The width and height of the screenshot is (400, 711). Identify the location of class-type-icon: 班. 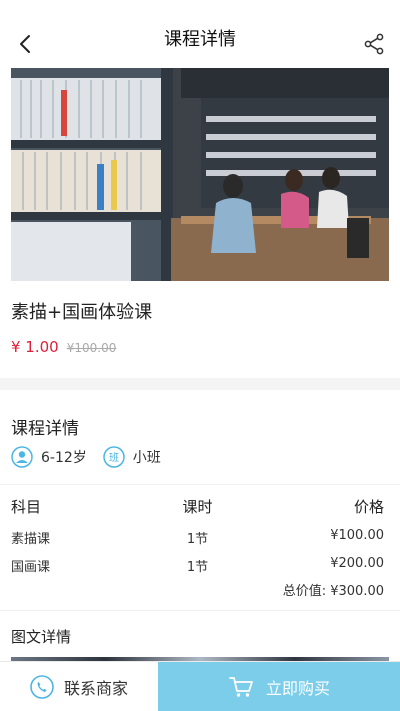
(114, 457).